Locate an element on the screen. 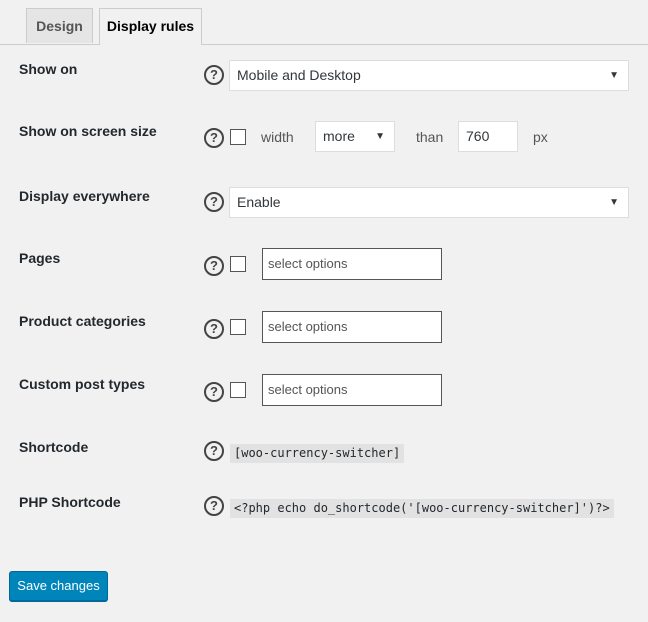 Image resolution: width=648 pixels, height=622 pixels. show-on-help-icon: ? is located at coordinates (214, 75).